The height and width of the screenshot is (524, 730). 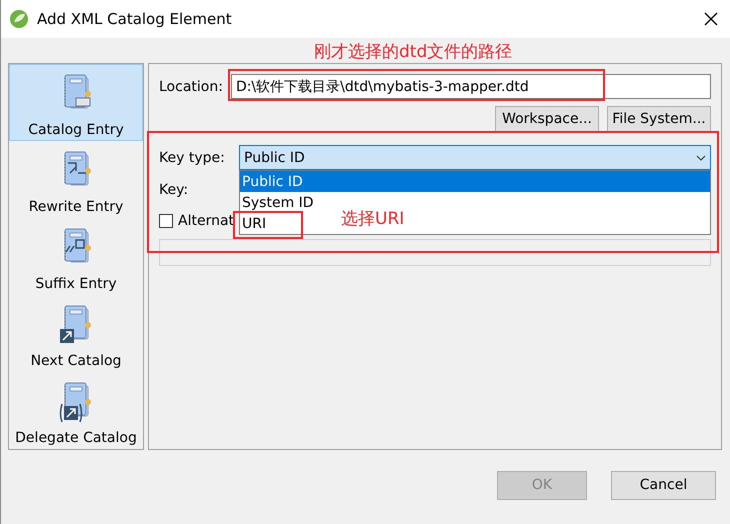 What do you see at coordinates (701, 157) in the screenshot?
I see `chevron-down-icon` at bounding box center [701, 157].